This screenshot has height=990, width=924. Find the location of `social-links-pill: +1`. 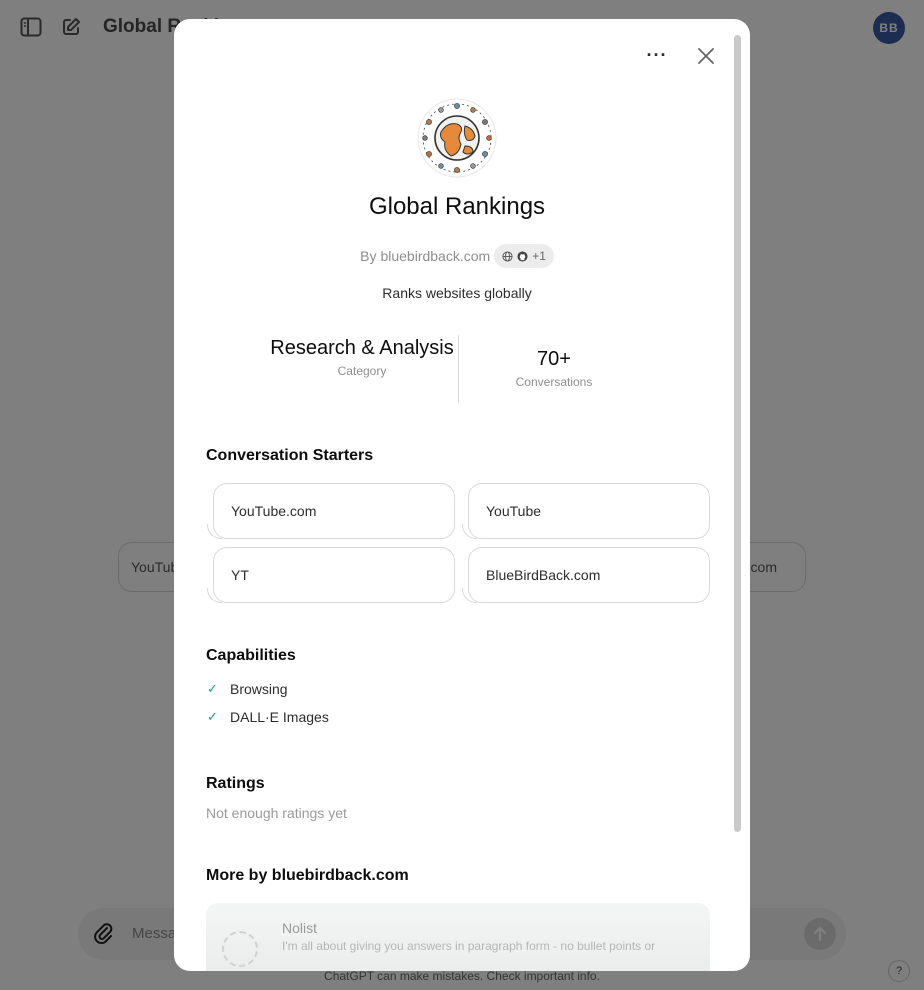

social-links-pill: +1 is located at coordinates (524, 256).